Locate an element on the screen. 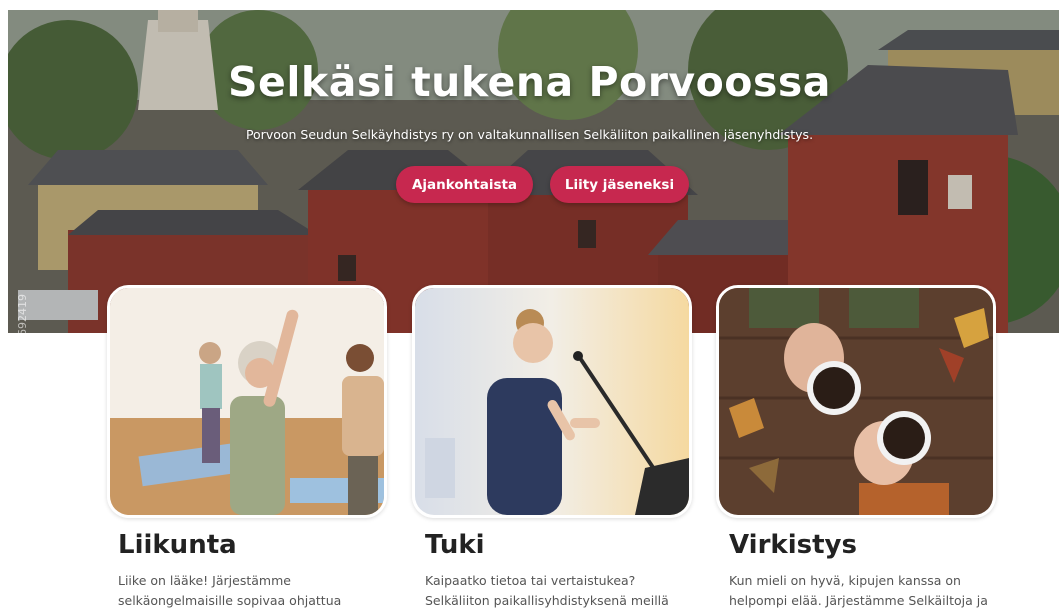  yoga-class-photo is located at coordinates (247, 401).